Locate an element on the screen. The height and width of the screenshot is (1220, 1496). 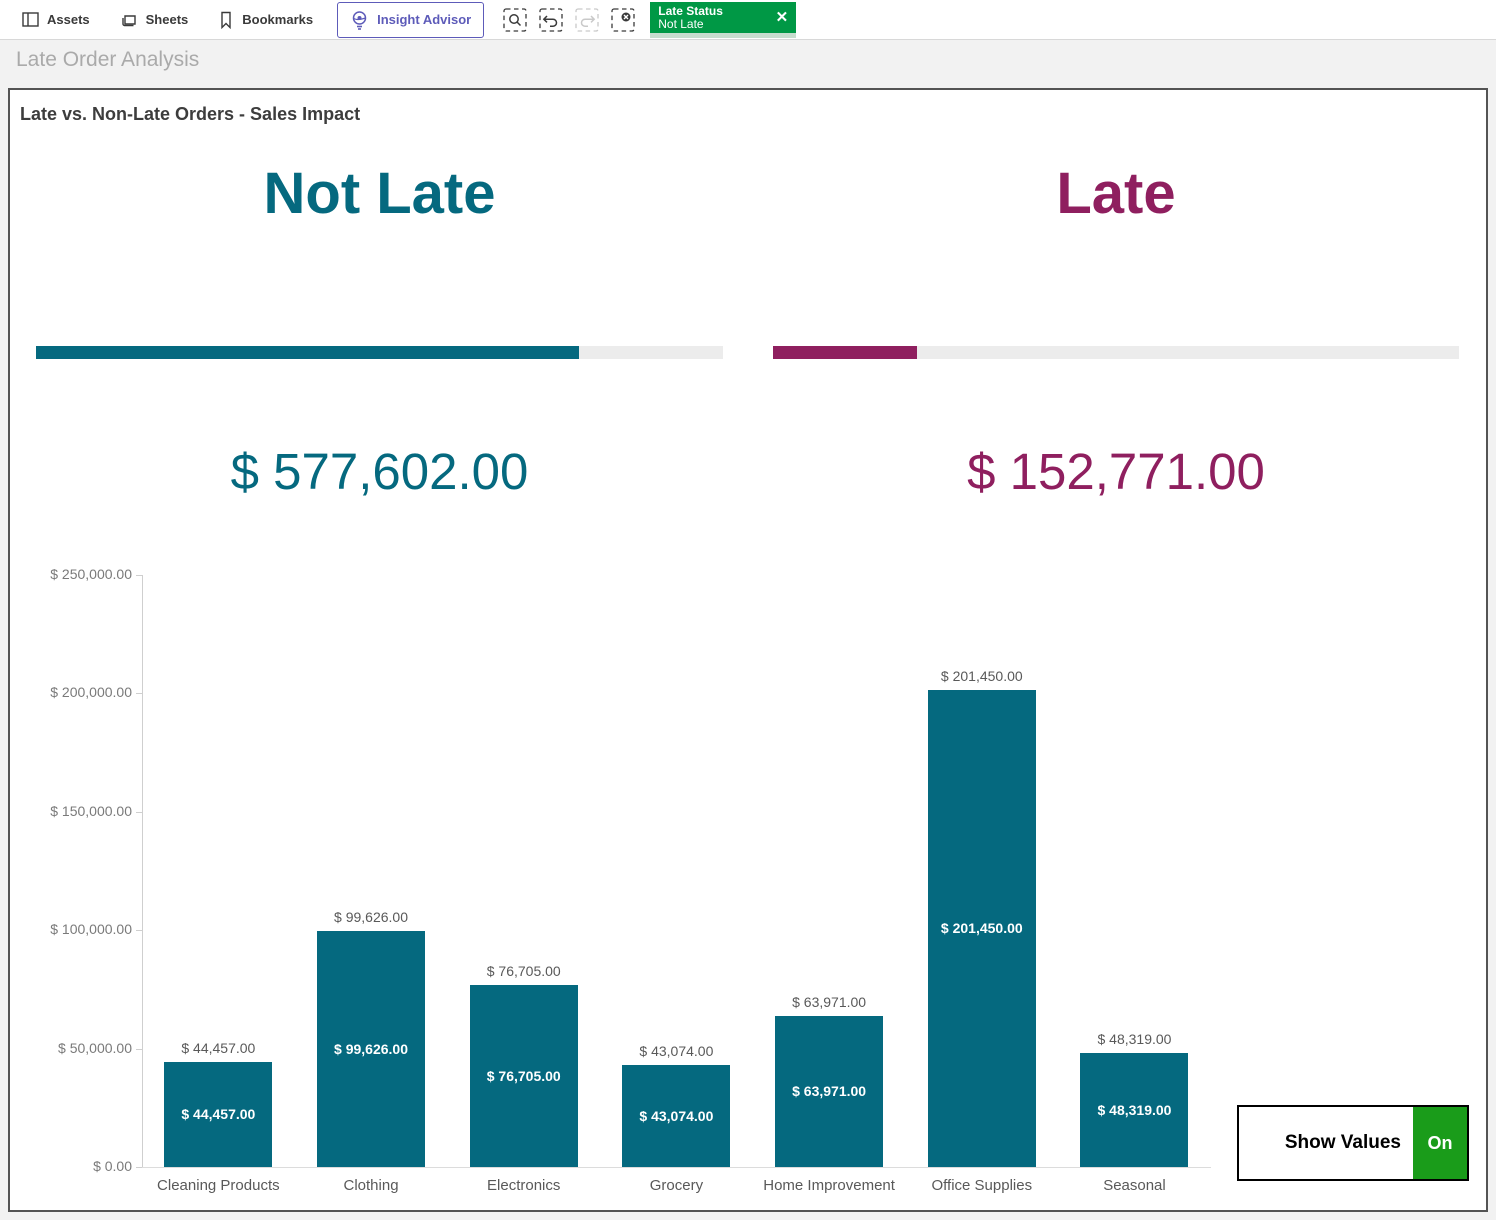
clear-selections-button is located at coordinates (623, 20).